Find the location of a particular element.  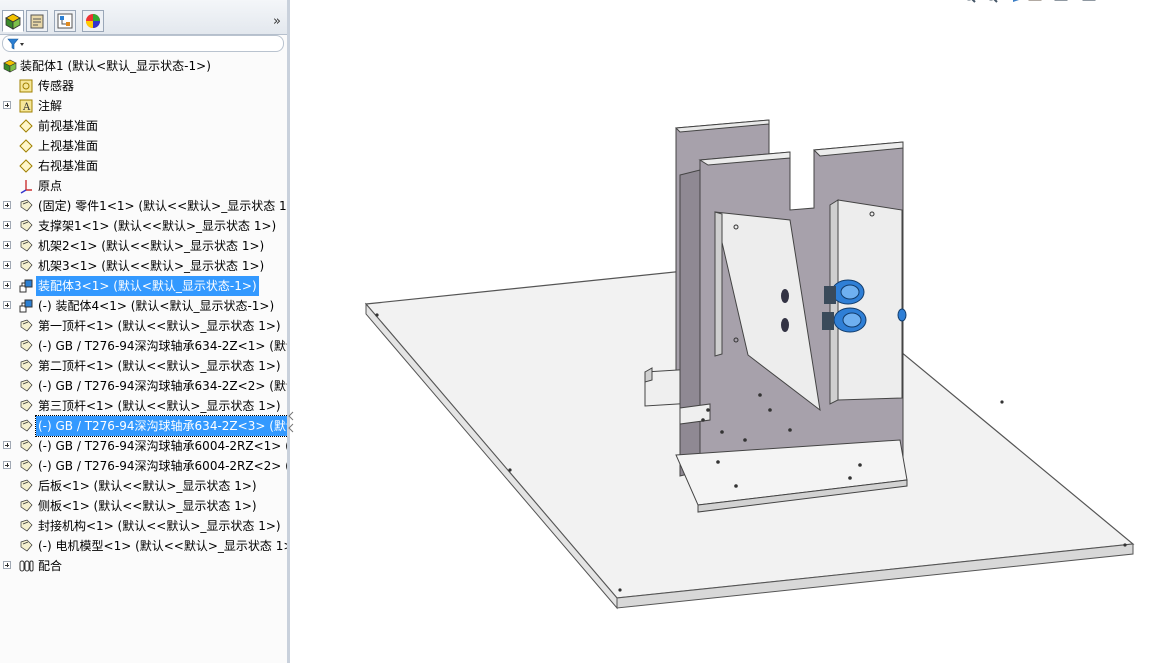

tree-item-label: 装配体1 (默认<默认_显示状态-1>) is located at coordinates (115, 66).